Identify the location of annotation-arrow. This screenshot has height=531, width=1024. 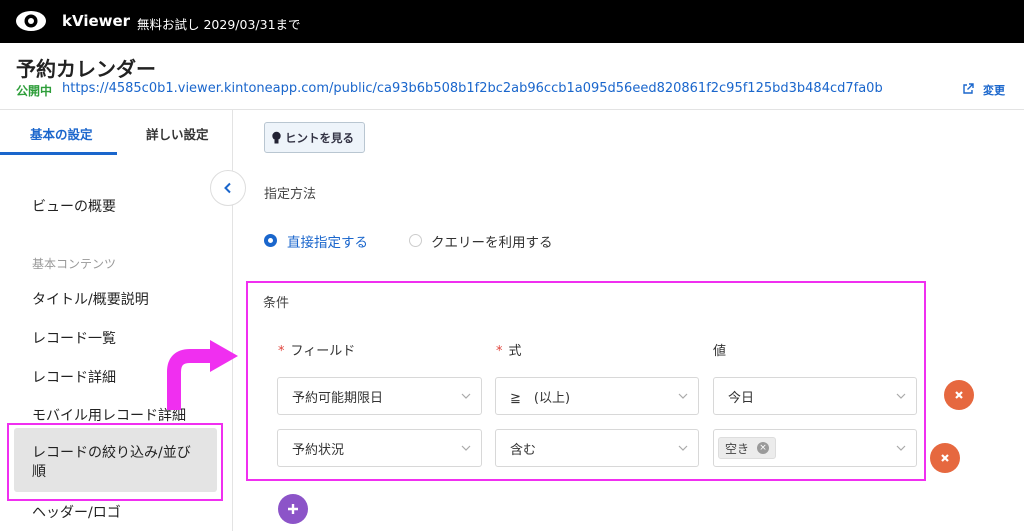
(202, 375).